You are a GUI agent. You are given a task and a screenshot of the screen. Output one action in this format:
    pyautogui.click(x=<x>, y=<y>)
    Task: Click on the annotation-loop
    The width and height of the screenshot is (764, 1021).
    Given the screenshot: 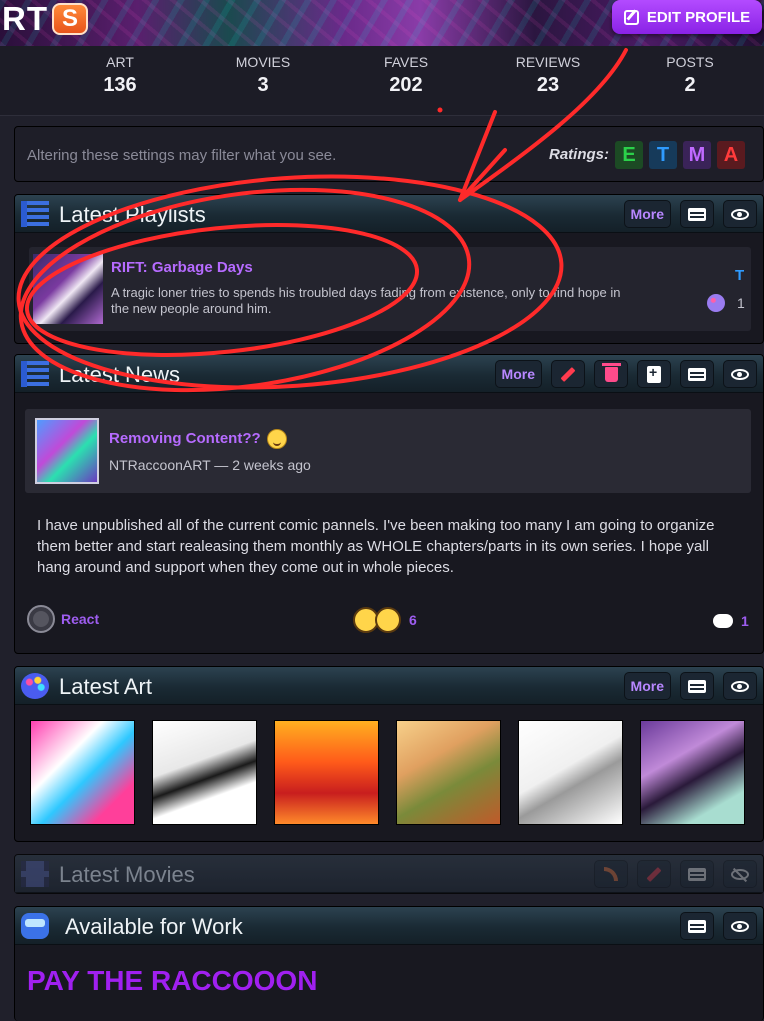 What is the action you would take?
    pyautogui.click(x=222, y=290)
    